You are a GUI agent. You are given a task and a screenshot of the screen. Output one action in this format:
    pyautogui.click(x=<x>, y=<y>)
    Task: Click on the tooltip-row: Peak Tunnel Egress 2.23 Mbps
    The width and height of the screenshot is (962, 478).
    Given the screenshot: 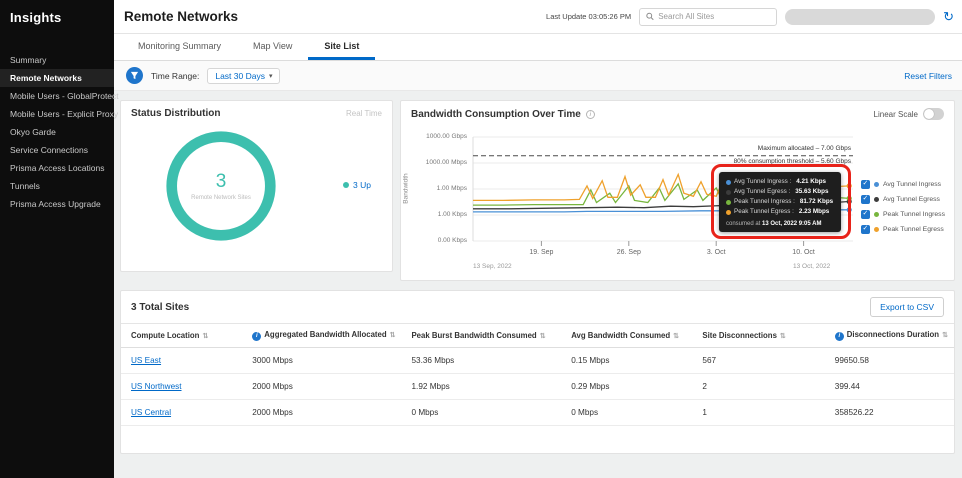 What is the action you would take?
    pyautogui.click(x=780, y=212)
    